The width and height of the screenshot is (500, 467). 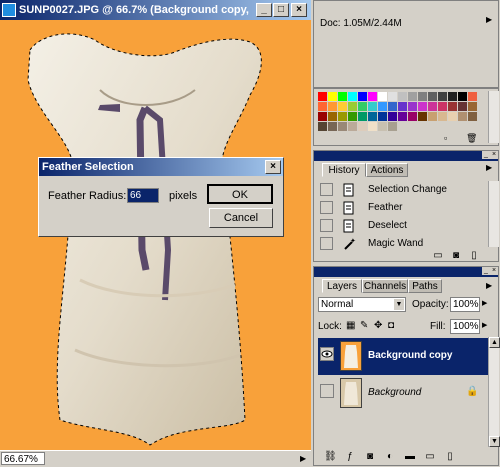 What do you see at coordinates (23, 458) in the screenshot?
I see `zoom-field: 66.67%` at bounding box center [23, 458].